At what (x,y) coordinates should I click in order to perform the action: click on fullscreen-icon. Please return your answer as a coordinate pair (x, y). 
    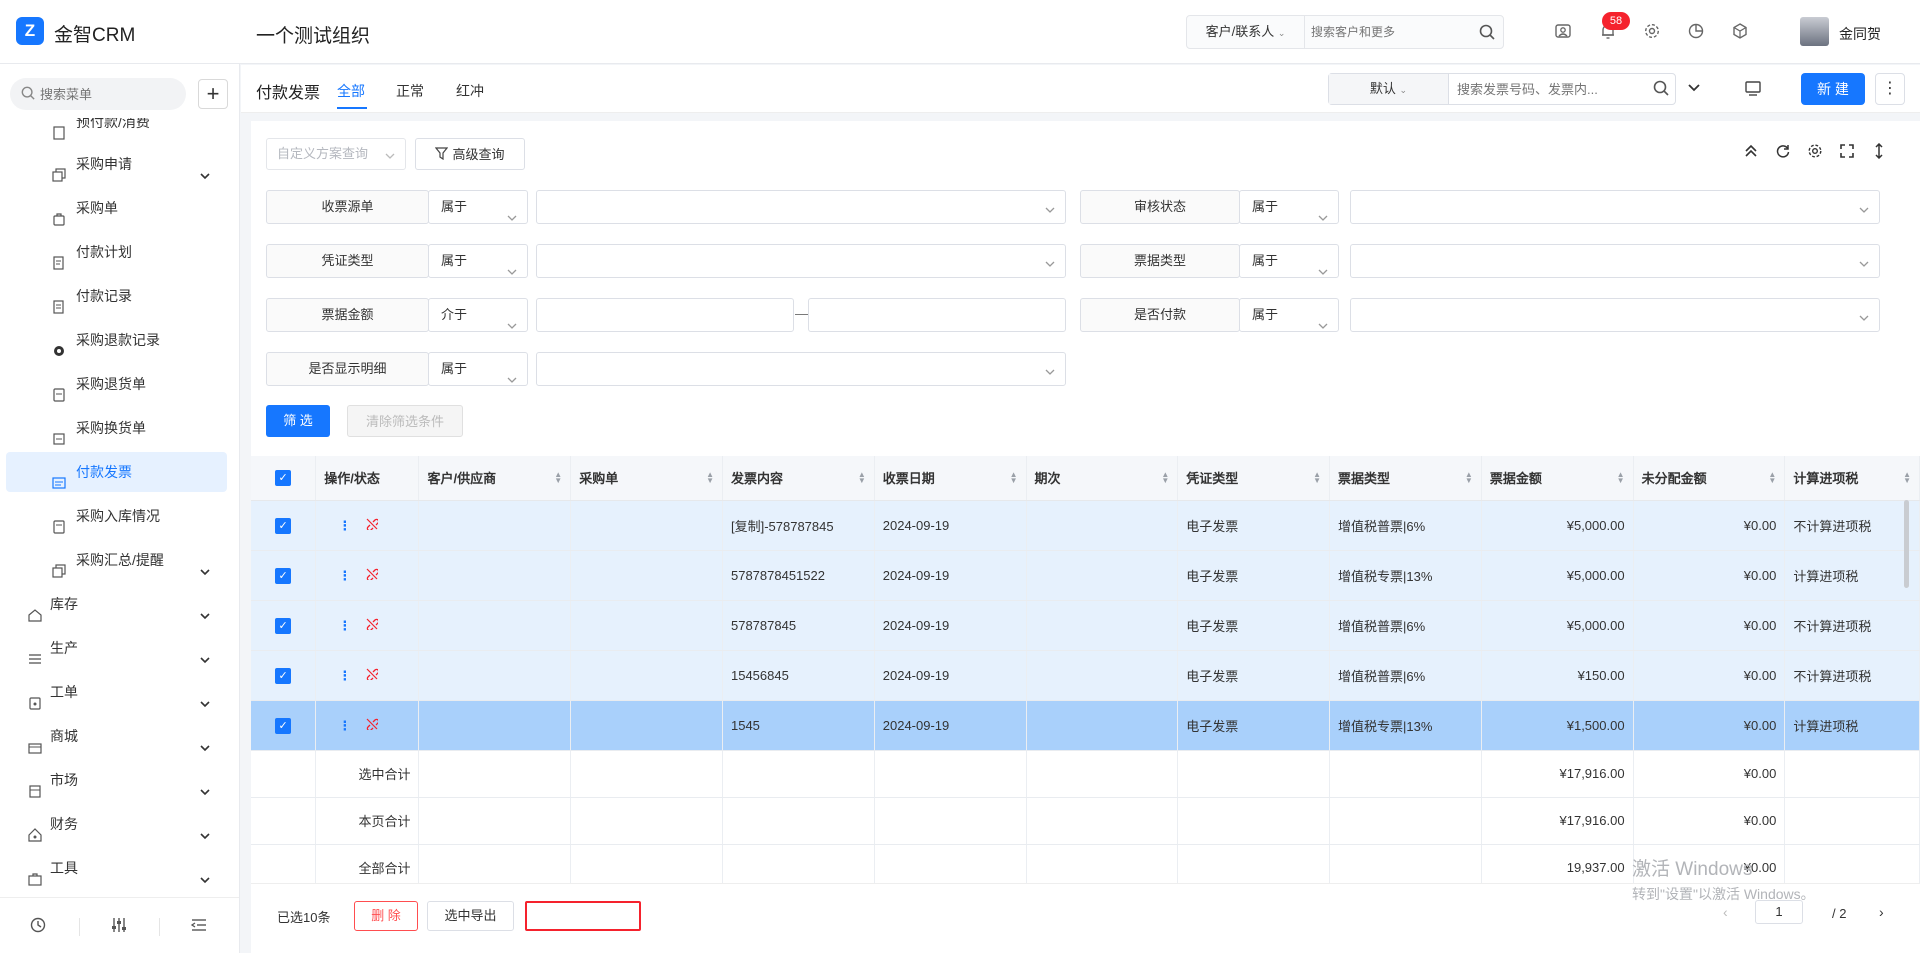
    Looking at the image, I should click on (1847, 152).